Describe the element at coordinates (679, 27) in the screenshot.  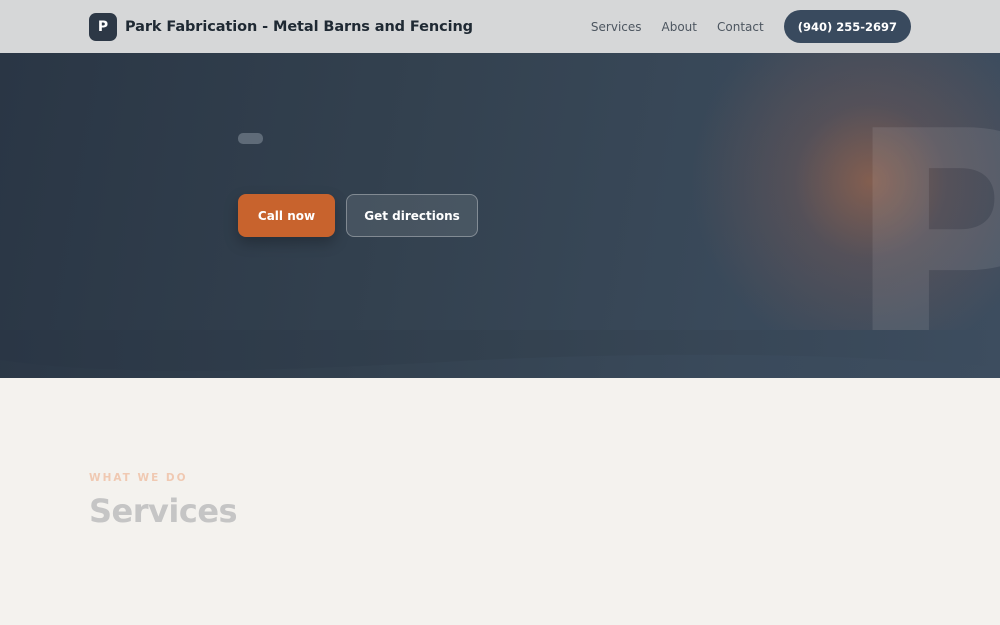
I see `nav-link-about: About` at that location.